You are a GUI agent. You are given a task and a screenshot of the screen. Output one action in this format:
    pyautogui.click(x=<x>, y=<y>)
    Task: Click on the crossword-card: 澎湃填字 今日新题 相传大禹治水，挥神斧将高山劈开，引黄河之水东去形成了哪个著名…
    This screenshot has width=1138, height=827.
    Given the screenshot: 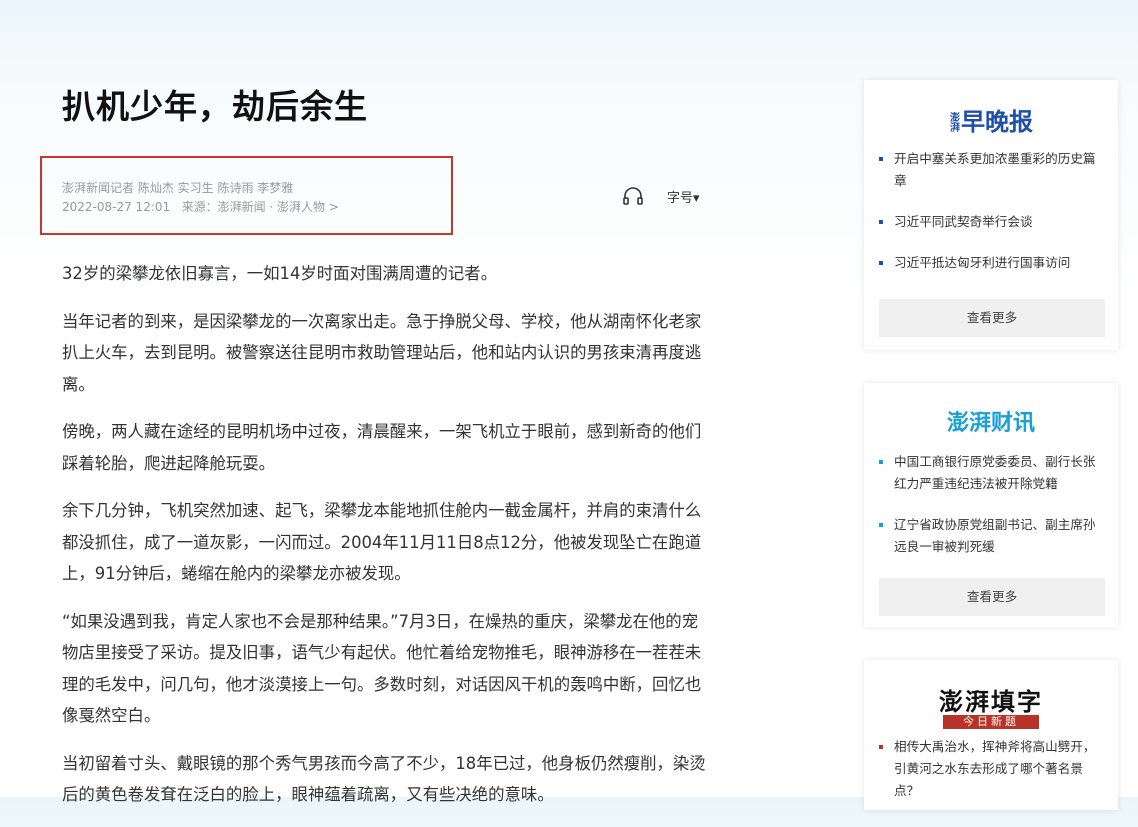 What is the action you would take?
    pyautogui.click(x=991, y=735)
    